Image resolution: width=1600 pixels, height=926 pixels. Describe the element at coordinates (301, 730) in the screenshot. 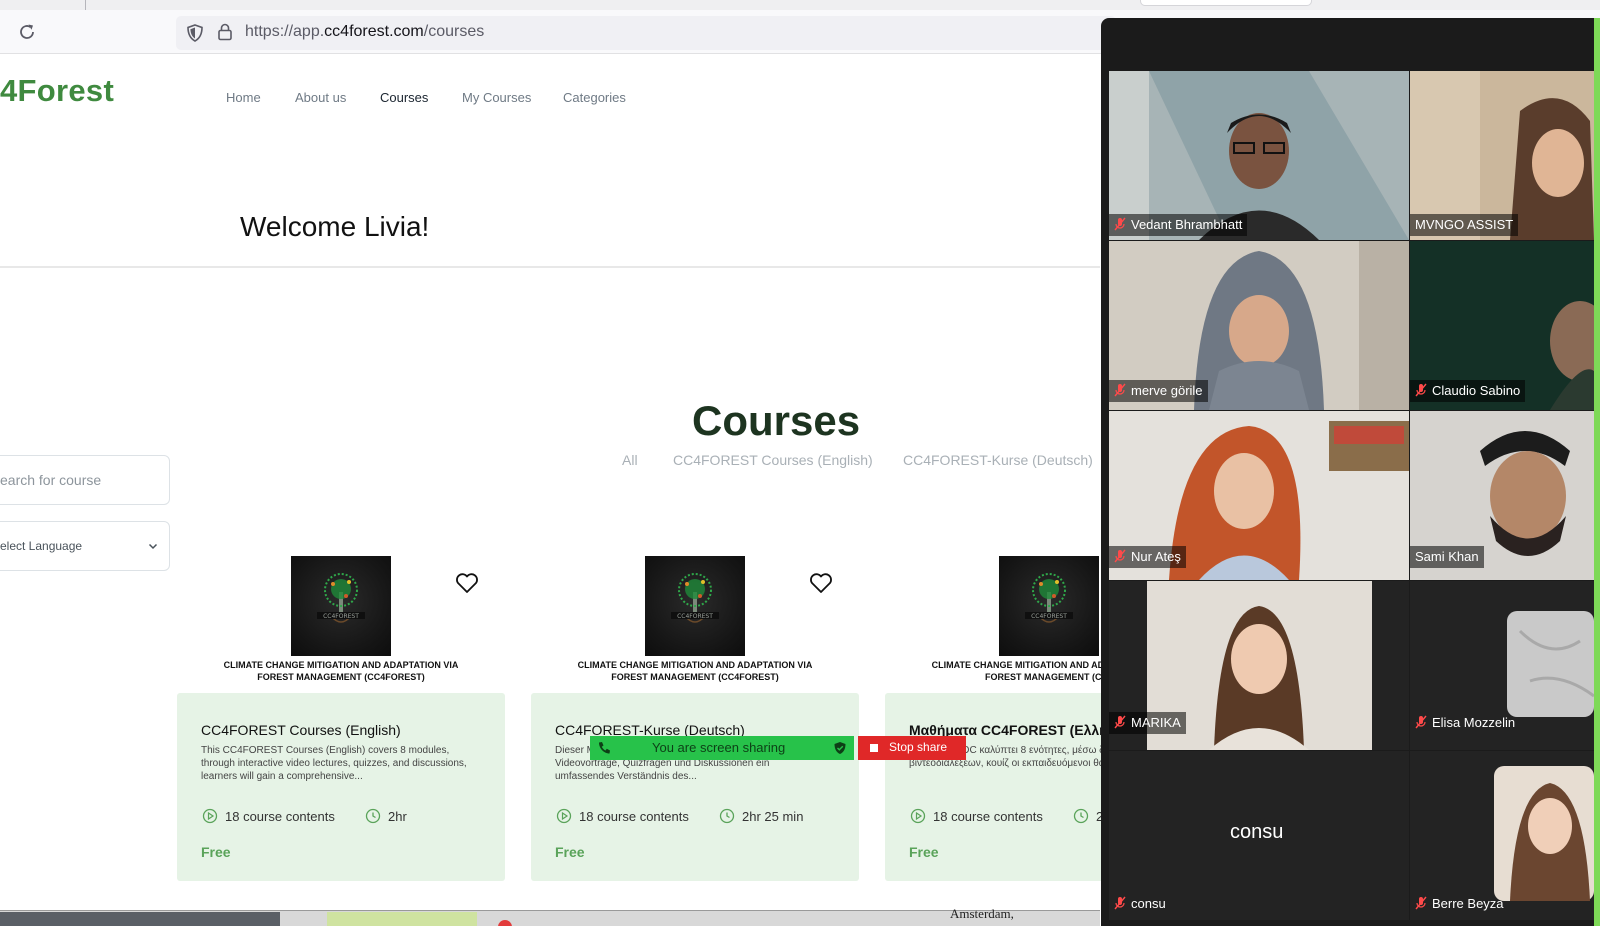

I see `course-title: CC4FOREST Courses (English)` at that location.